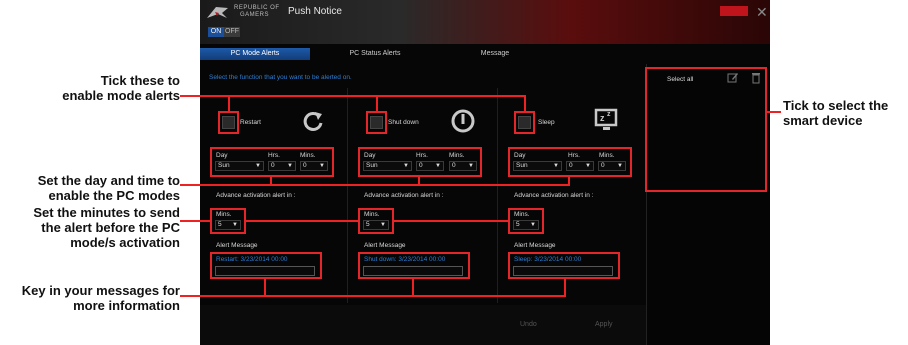 The height and width of the screenshot is (345, 908). What do you see at coordinates (524, 122) in the screenshot?
I see `highlight-sleep-checkbox` at bounding box center [524, 122].